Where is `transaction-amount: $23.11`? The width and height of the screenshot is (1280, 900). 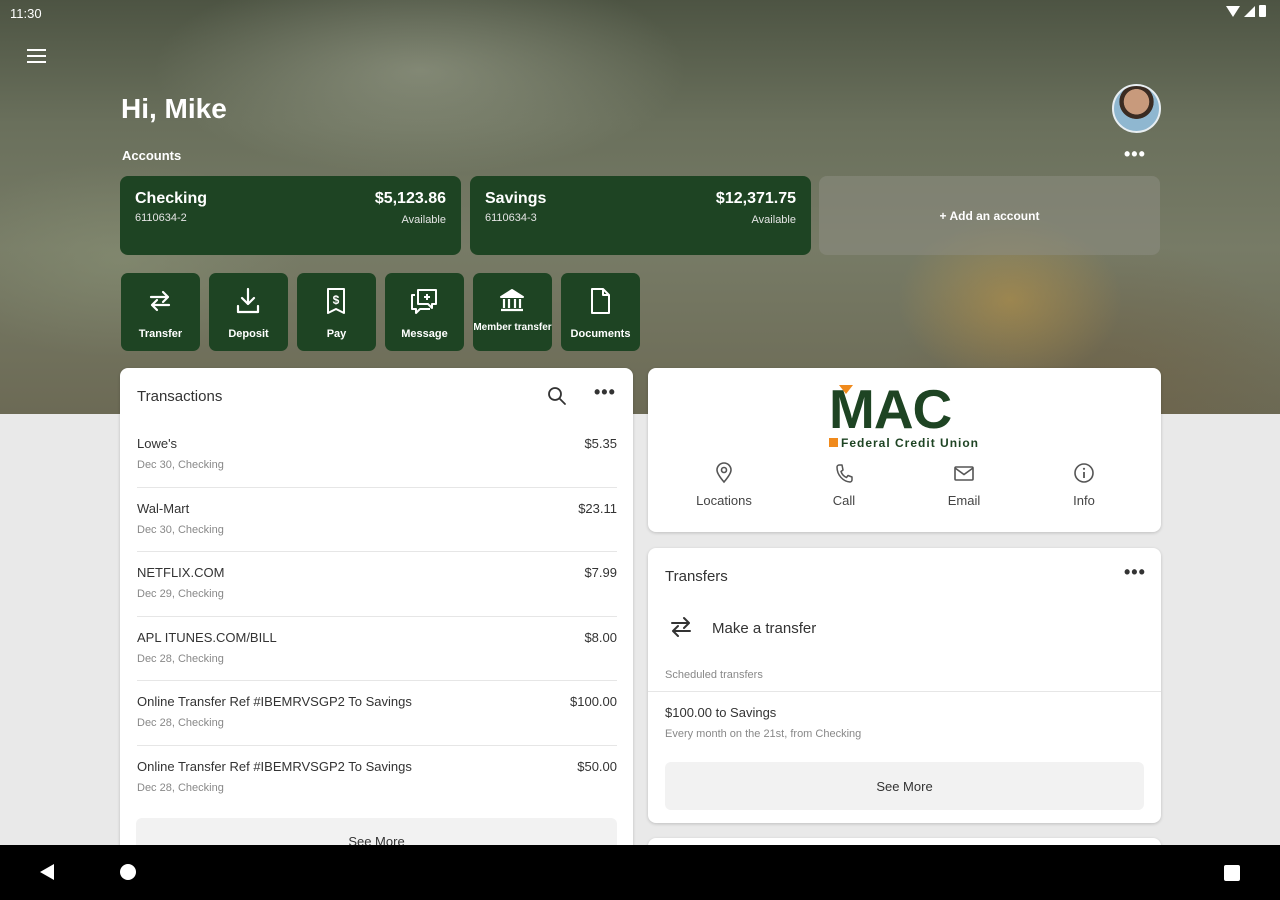
transaction-amount: $23.11 is located at coordinates (597, 508).